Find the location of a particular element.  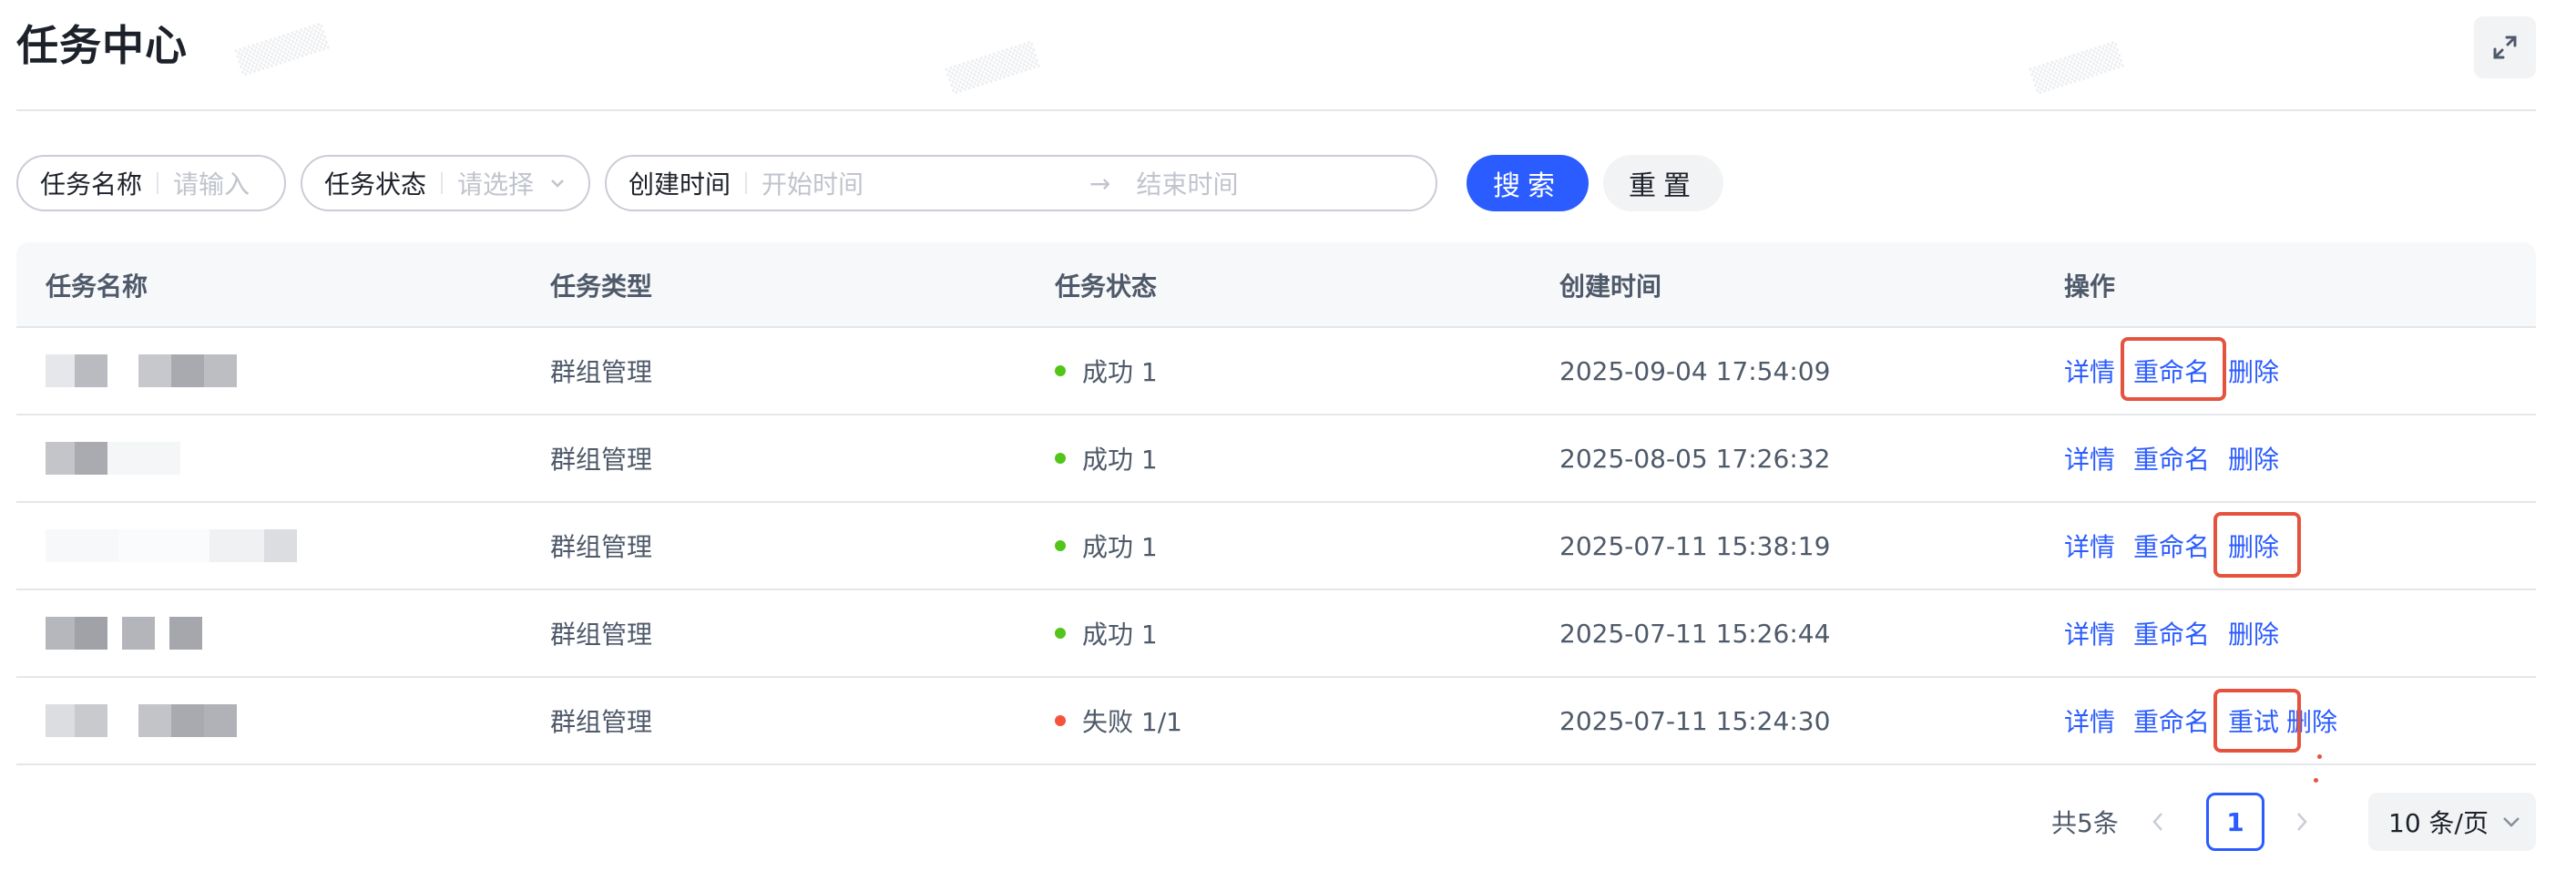

highlight-box-retry is located at coordinates (2257, 721).